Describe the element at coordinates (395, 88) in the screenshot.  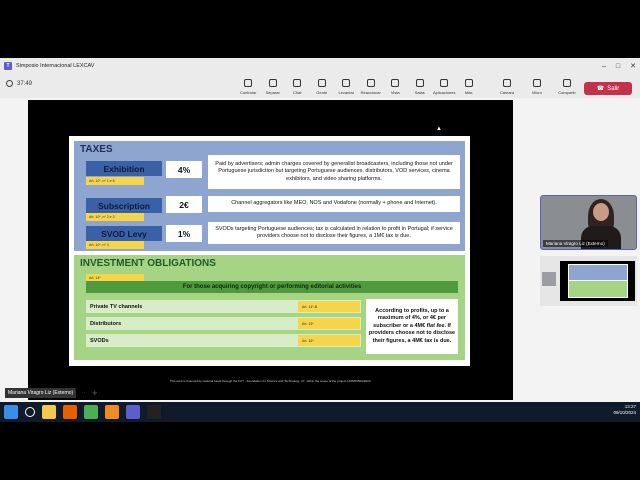
I see `toolbar-button-vista: Vista` at that location.